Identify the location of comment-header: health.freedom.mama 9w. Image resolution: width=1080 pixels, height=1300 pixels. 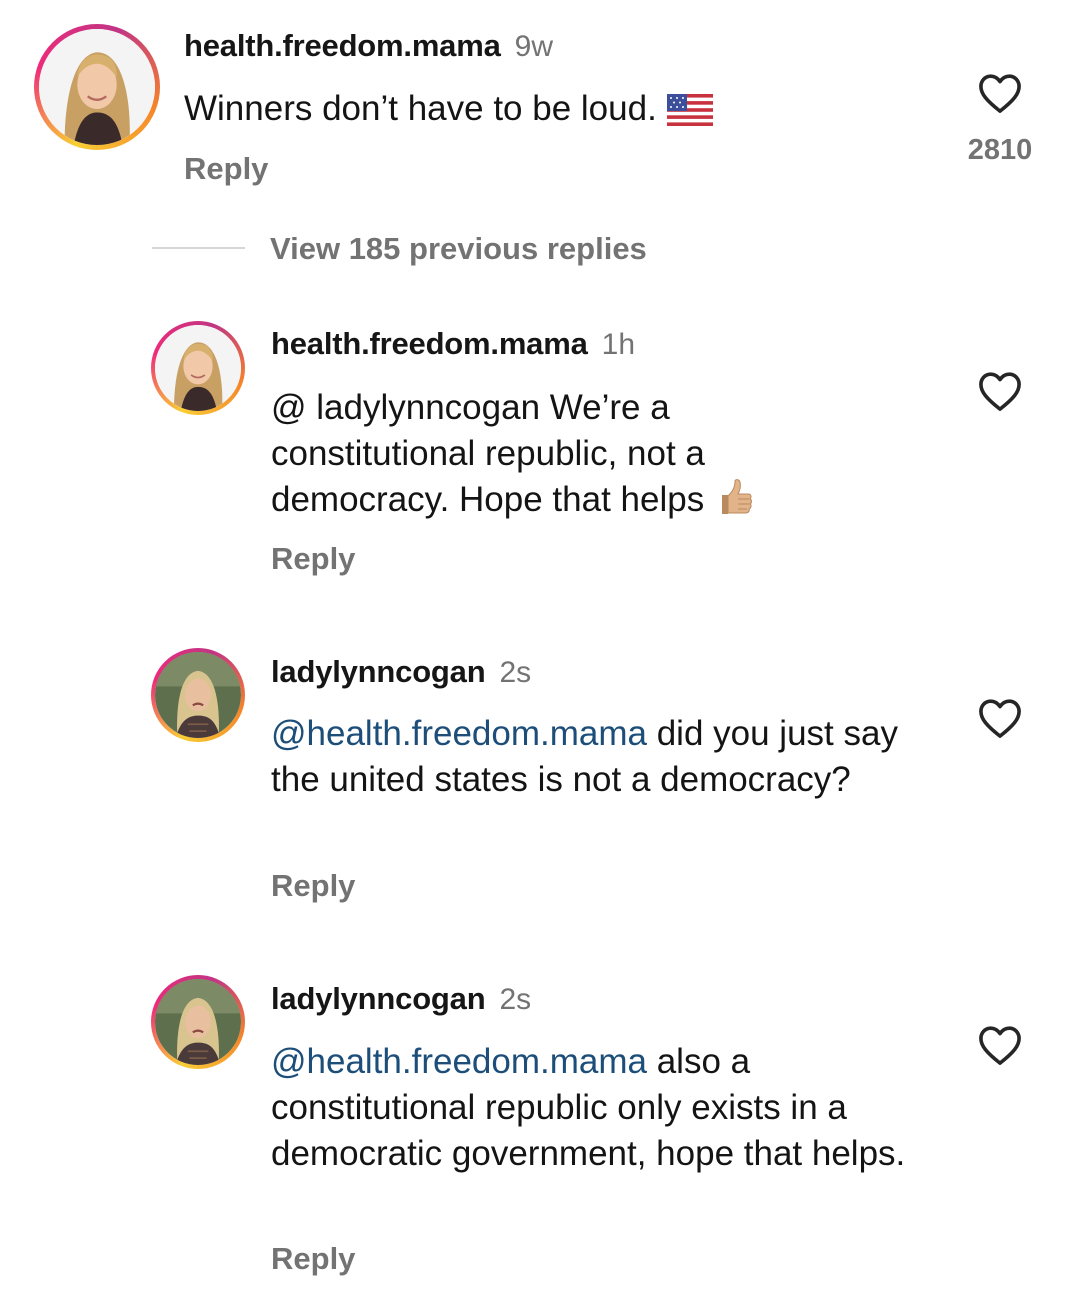
(368, 46).